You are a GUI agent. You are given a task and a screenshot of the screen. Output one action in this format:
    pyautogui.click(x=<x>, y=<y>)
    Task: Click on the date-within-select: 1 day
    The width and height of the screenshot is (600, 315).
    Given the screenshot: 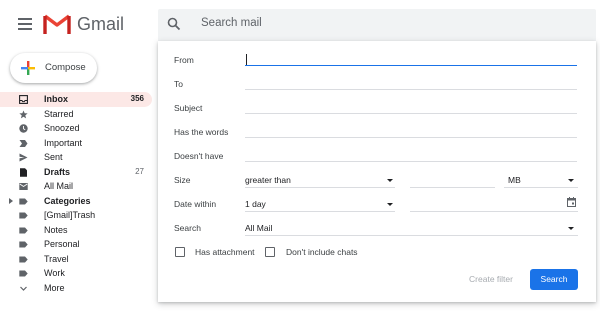 What is the action you would take?
    pyautogui.click(x=255, y=204)
    